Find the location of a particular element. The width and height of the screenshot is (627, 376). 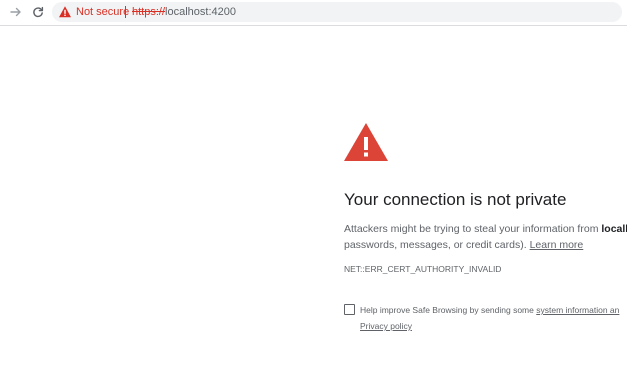

forward-arrow-icon is located at coordinates (16, 12).